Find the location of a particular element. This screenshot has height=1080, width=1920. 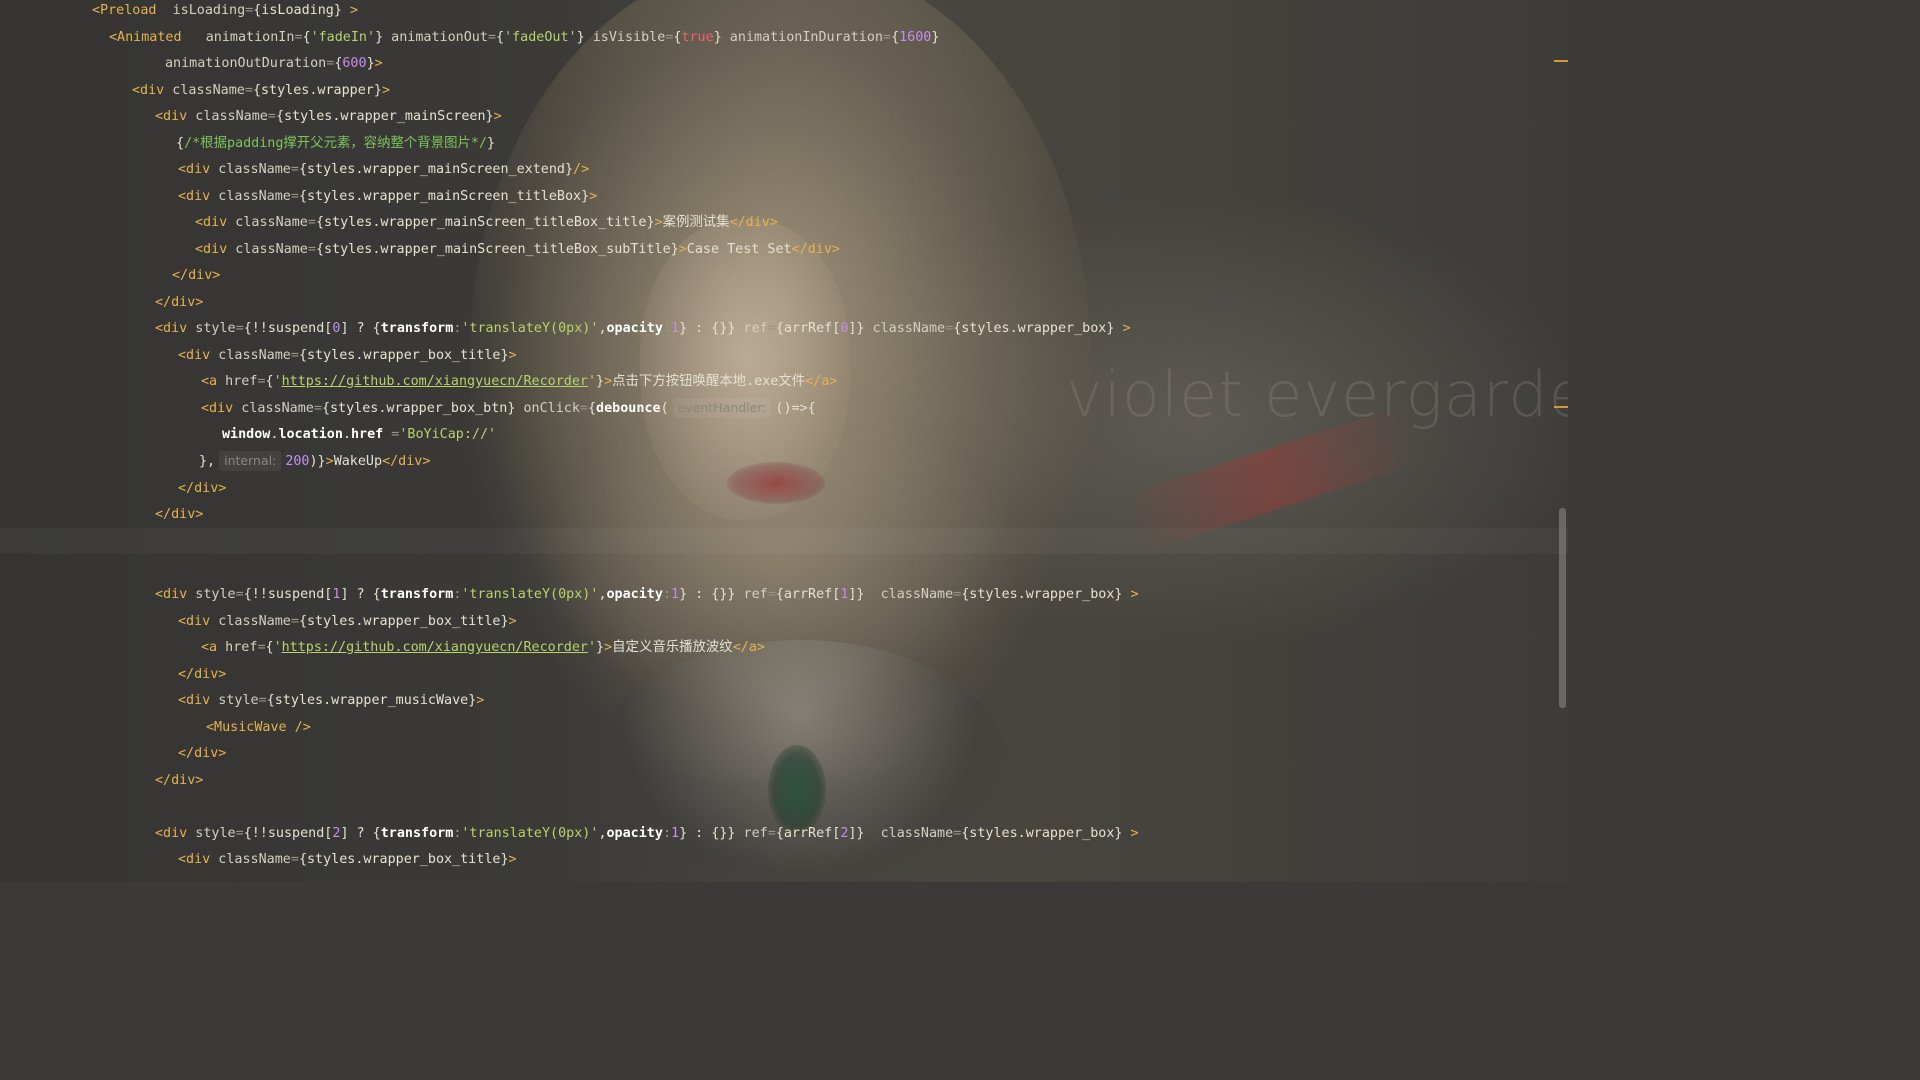

code-line: <MusicWave /> is located at coordinates (258, 728).